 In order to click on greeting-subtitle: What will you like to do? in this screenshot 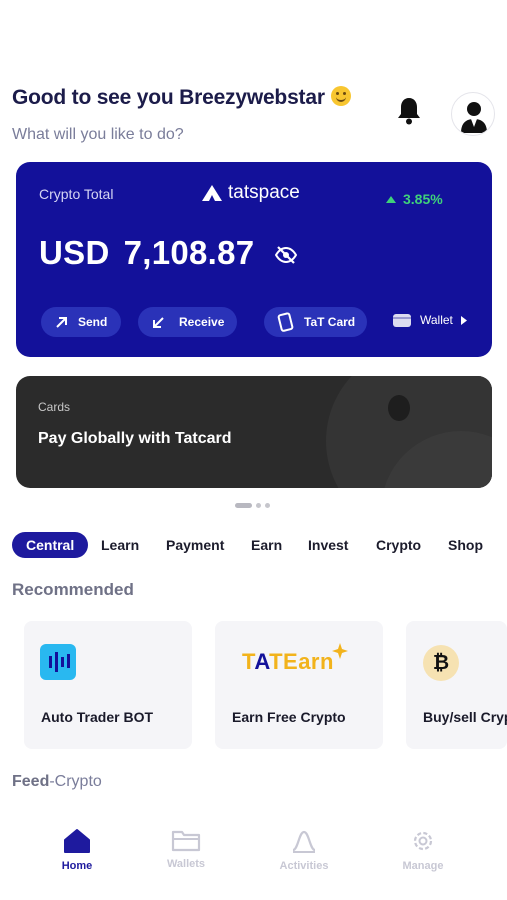, I will do `click(98, 134)`.